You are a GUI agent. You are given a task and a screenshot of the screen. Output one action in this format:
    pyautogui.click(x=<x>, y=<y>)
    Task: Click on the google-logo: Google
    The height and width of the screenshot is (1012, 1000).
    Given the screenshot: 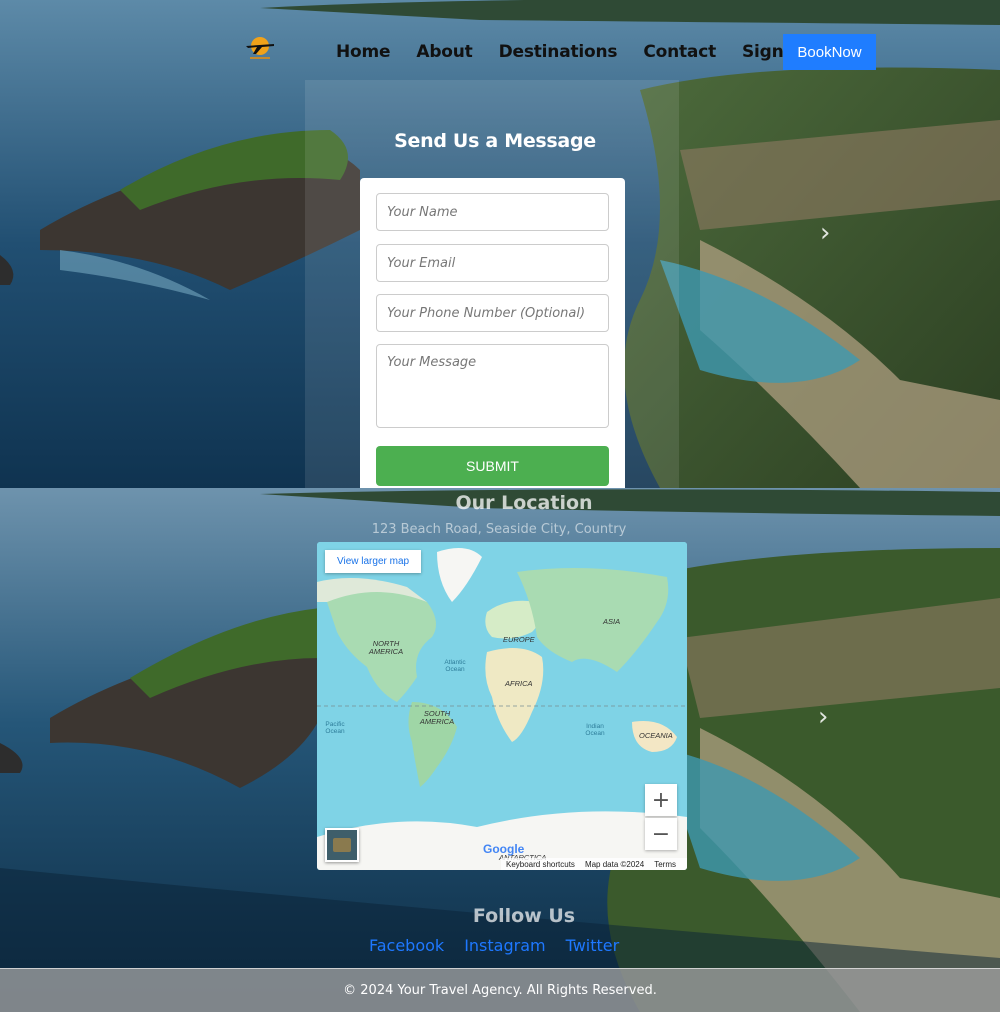 What is the action you would take?
    pyautogui.click(x=504, y=849)
    